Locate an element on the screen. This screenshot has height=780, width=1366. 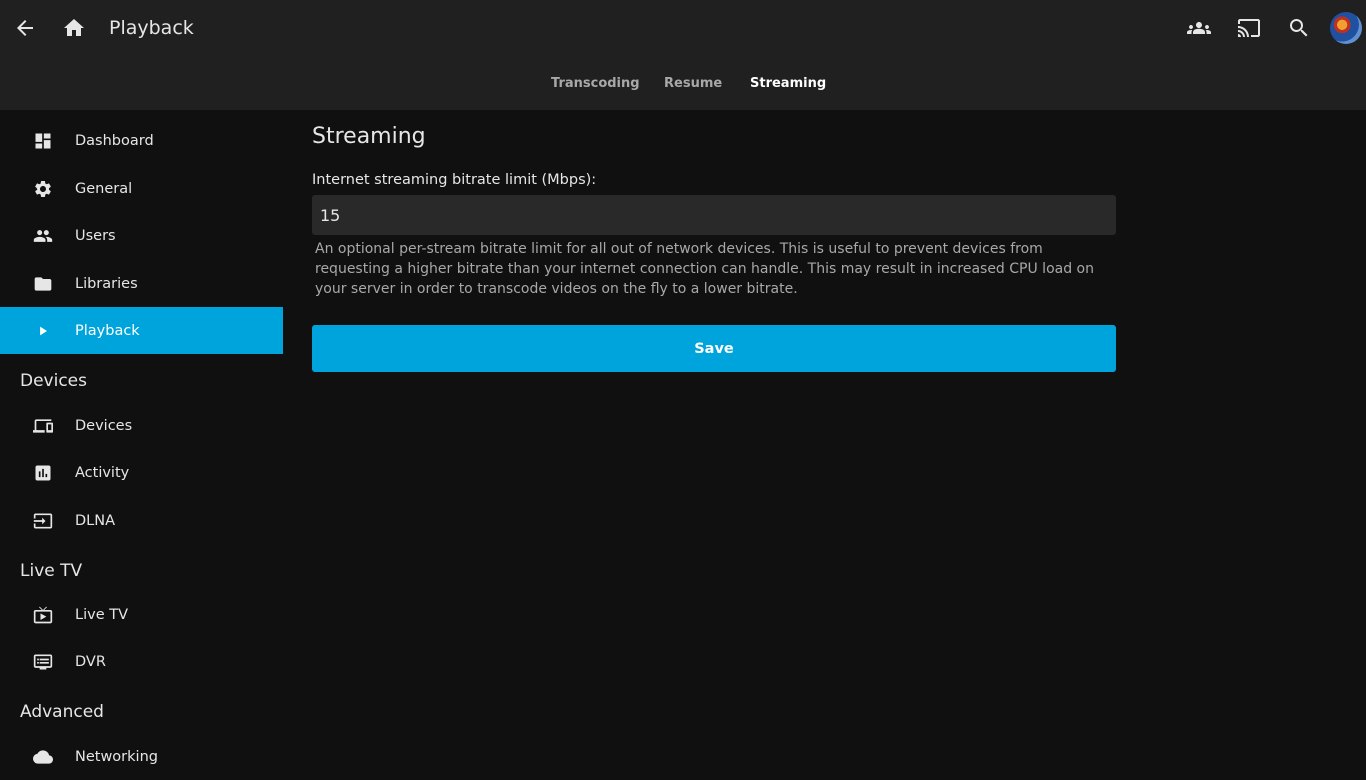
sidebar-item-label: Users is located at coordinates (95, 235).